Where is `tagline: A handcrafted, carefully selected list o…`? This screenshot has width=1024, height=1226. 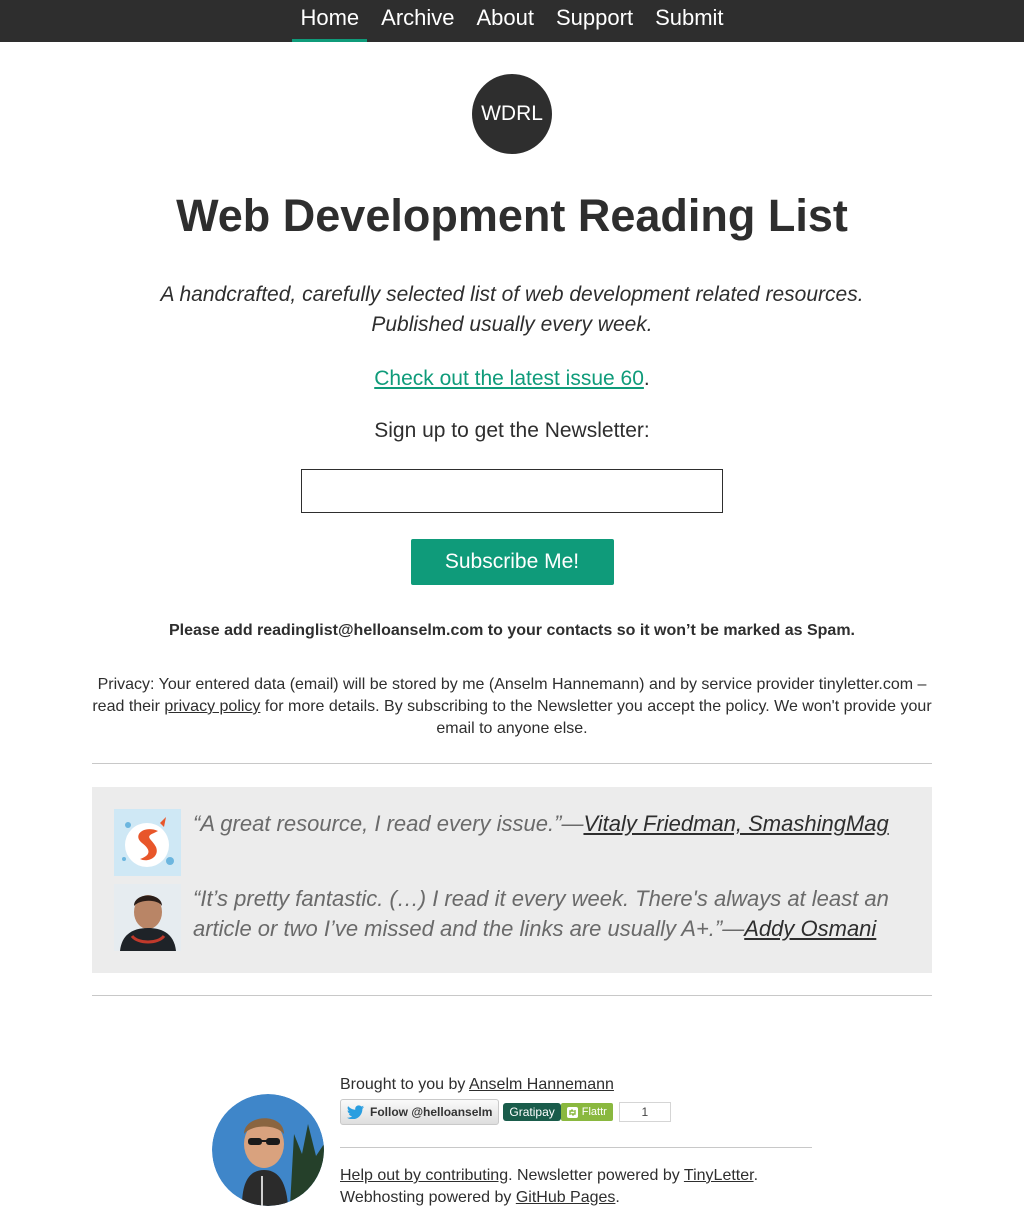 tagline: A handcrafted, carefully selected list o… is located at coordinates (512, 310).